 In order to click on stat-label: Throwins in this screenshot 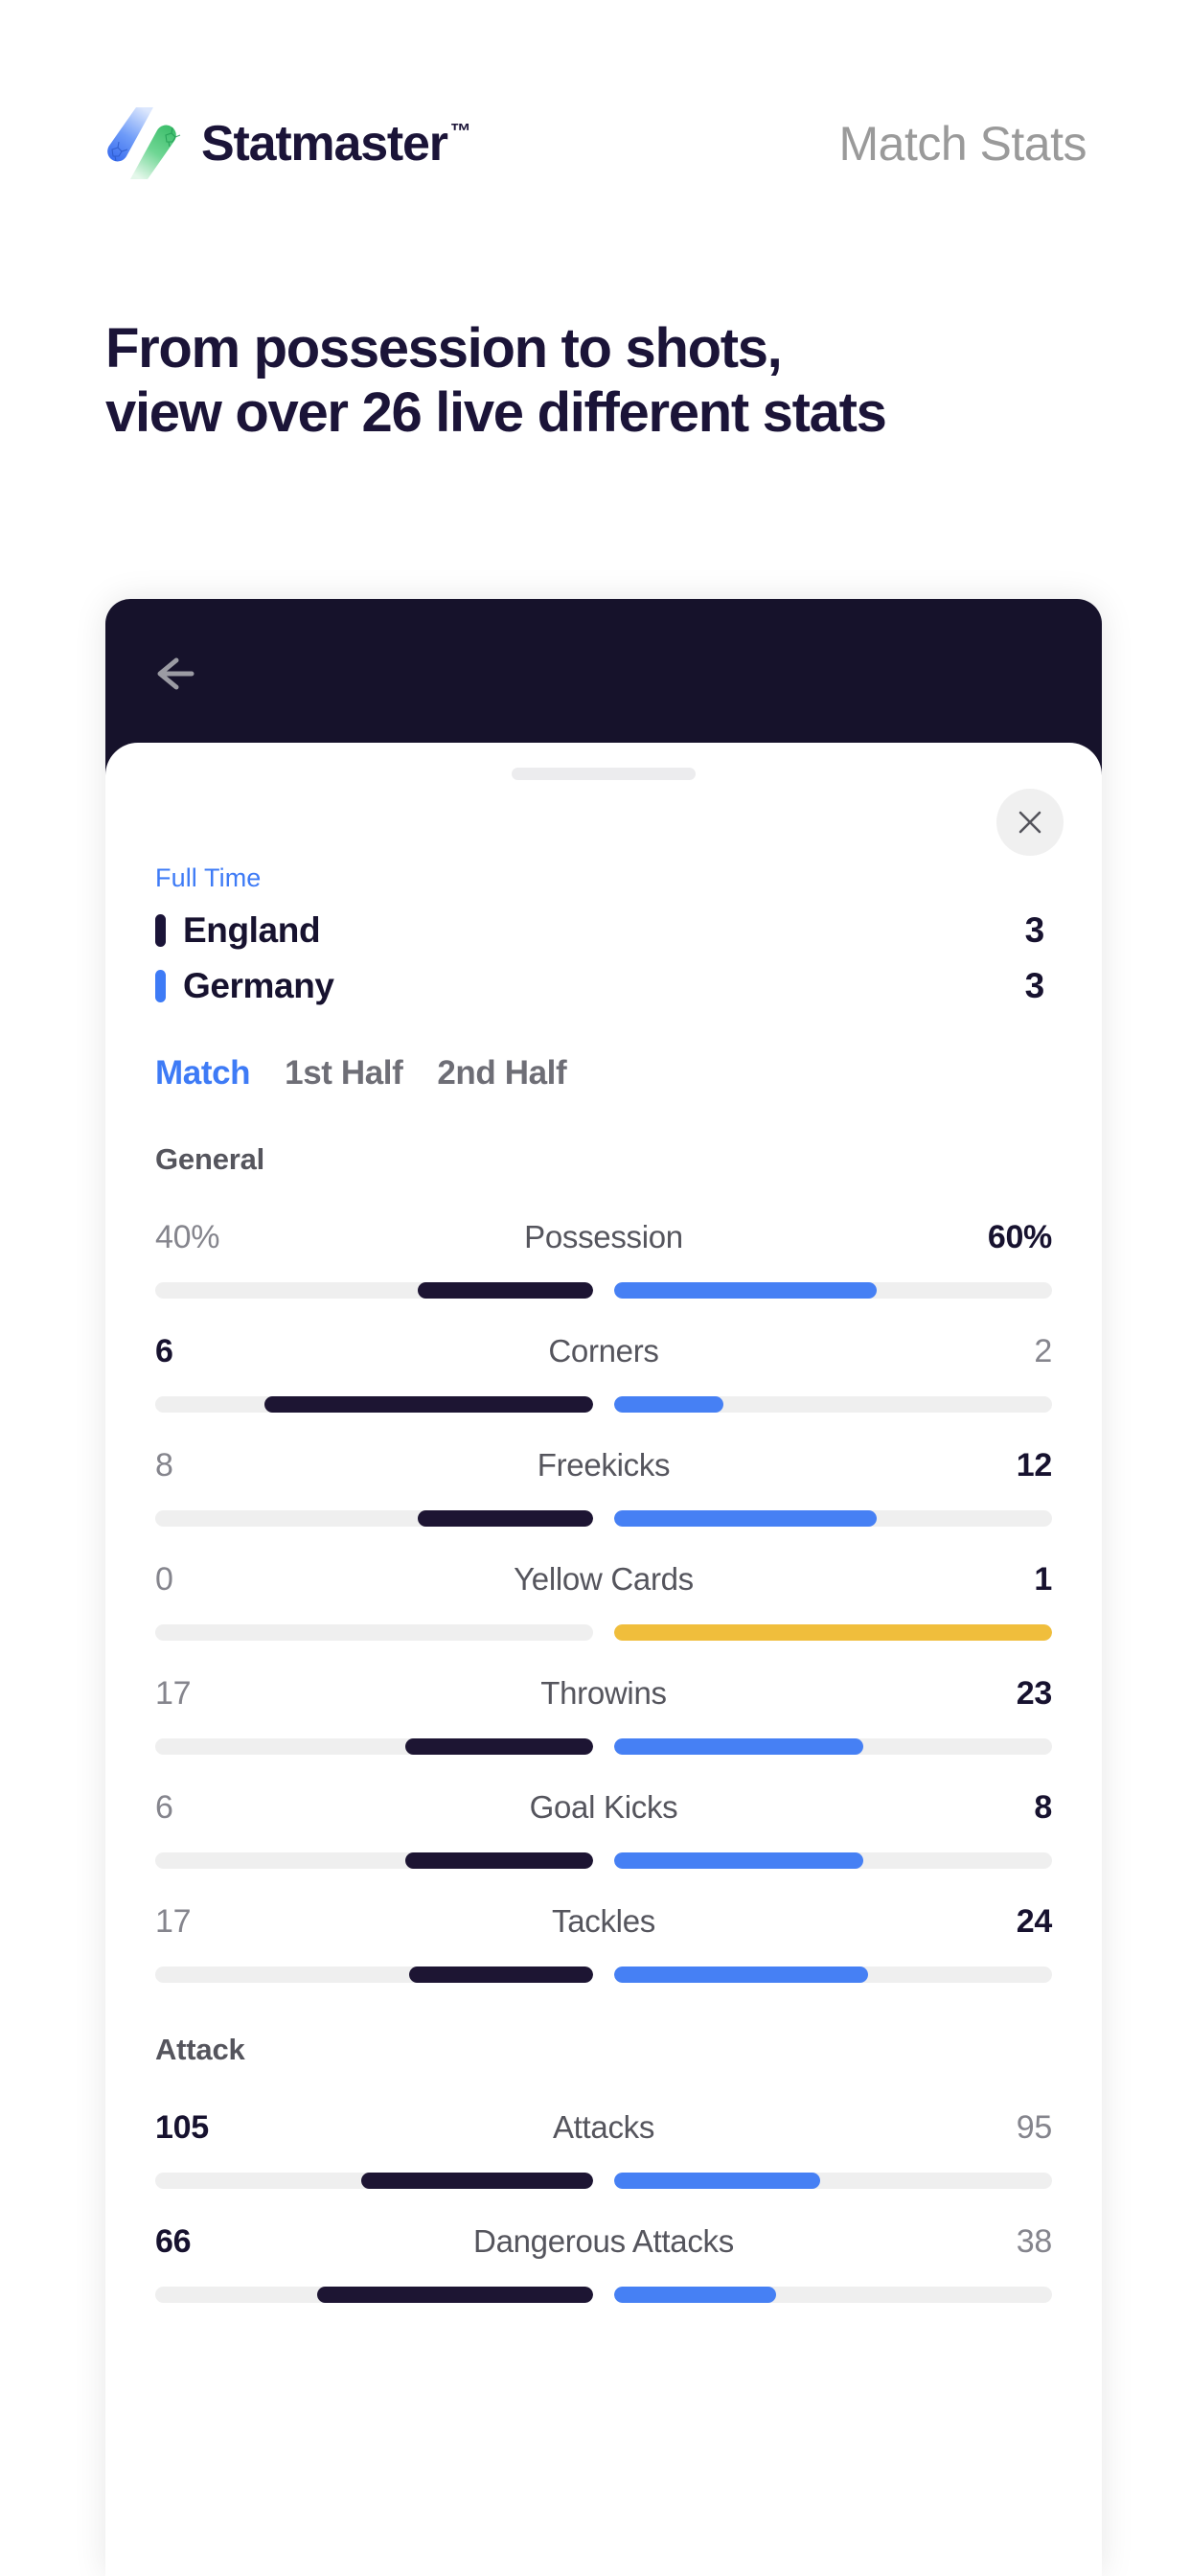, I will do `click(604, 1693)`.